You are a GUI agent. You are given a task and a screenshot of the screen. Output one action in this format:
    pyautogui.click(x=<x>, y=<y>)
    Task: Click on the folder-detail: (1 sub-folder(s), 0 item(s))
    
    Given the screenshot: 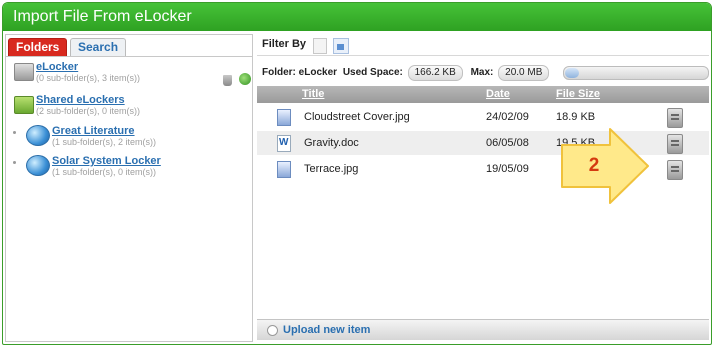 What is the action you would take?
    pyautogui.click(x=104, y=172)
    